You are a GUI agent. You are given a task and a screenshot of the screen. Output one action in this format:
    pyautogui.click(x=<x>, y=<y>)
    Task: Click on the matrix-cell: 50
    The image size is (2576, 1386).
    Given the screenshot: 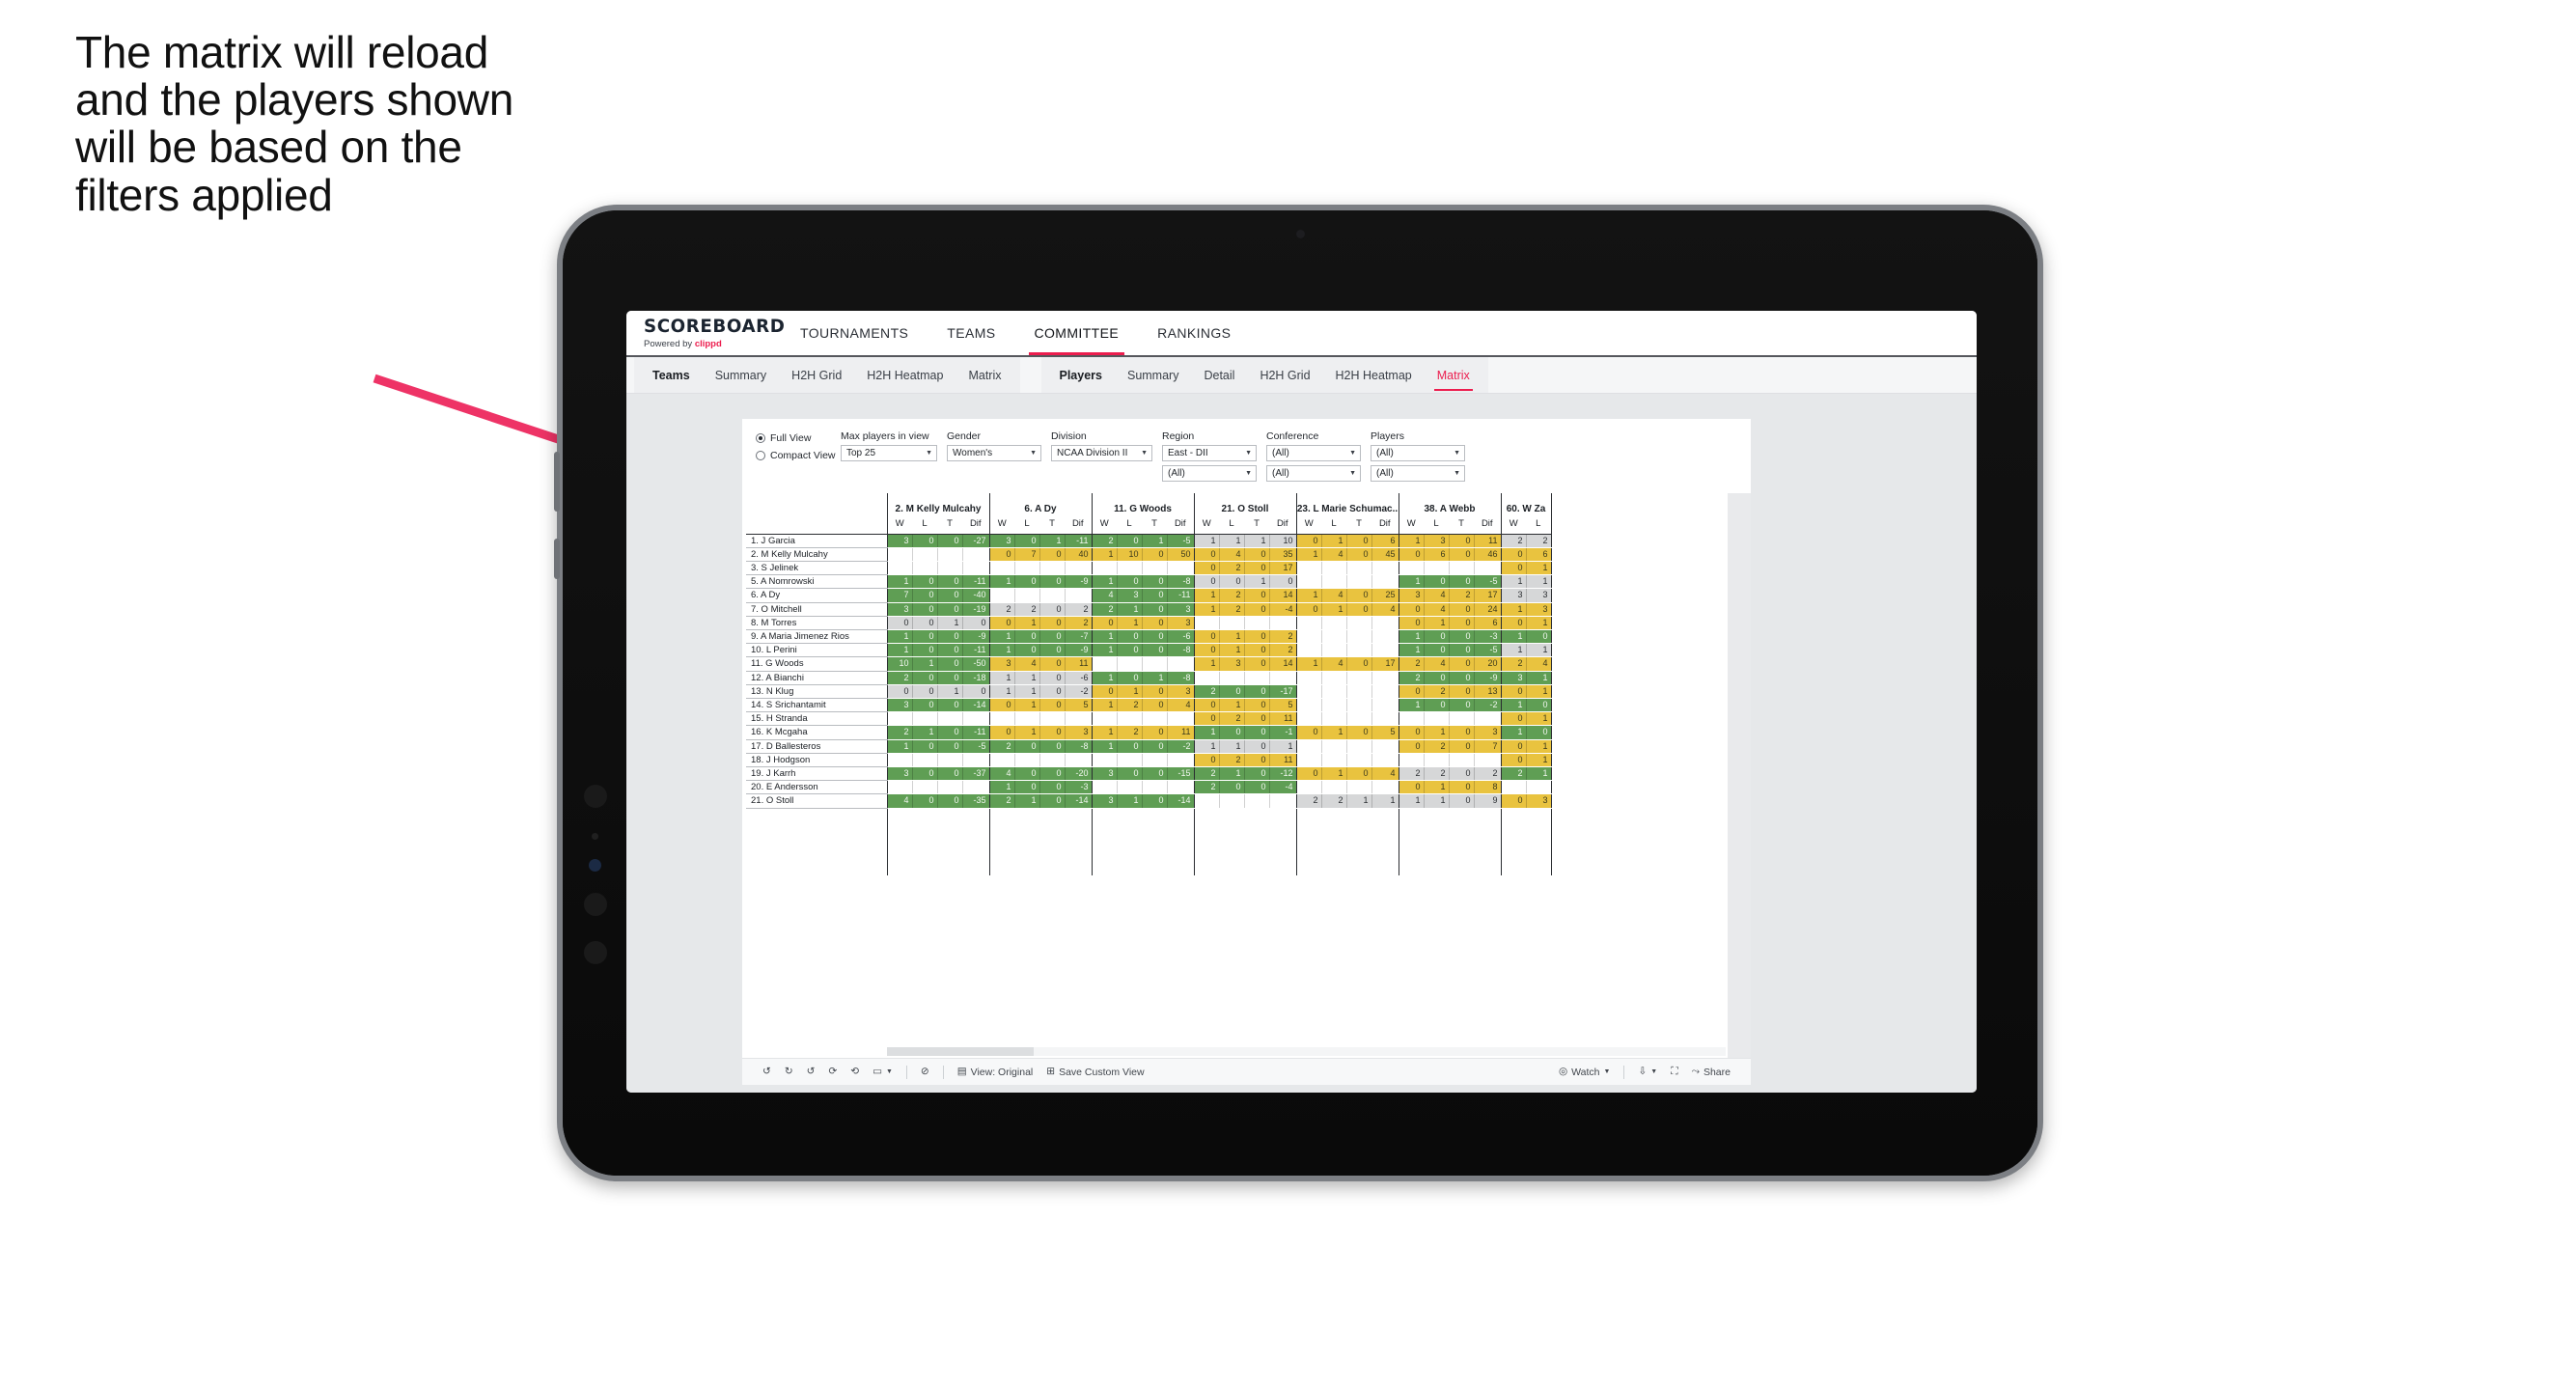 What is the action you would take?
    pyautogui.click(x=1180, y=554)
    